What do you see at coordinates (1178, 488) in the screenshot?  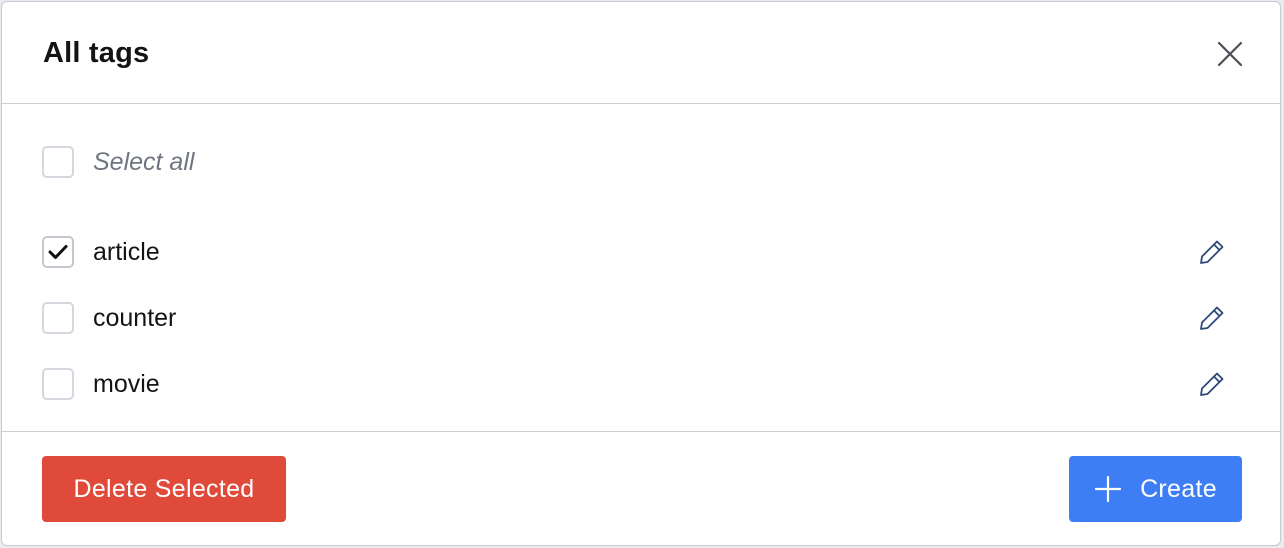 I see `create-button-label: Create` at bounding box center [1178, 488].